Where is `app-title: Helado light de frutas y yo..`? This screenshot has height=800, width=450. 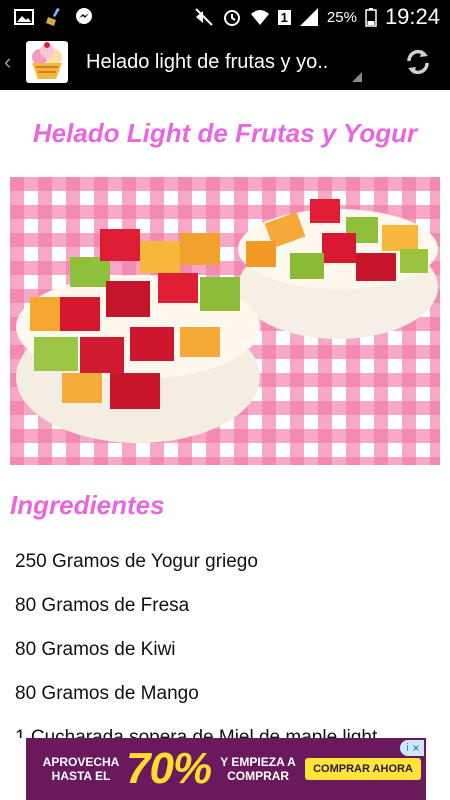
app-title: Helado light de frutas y yo.. is located at coordinates (207, 61).